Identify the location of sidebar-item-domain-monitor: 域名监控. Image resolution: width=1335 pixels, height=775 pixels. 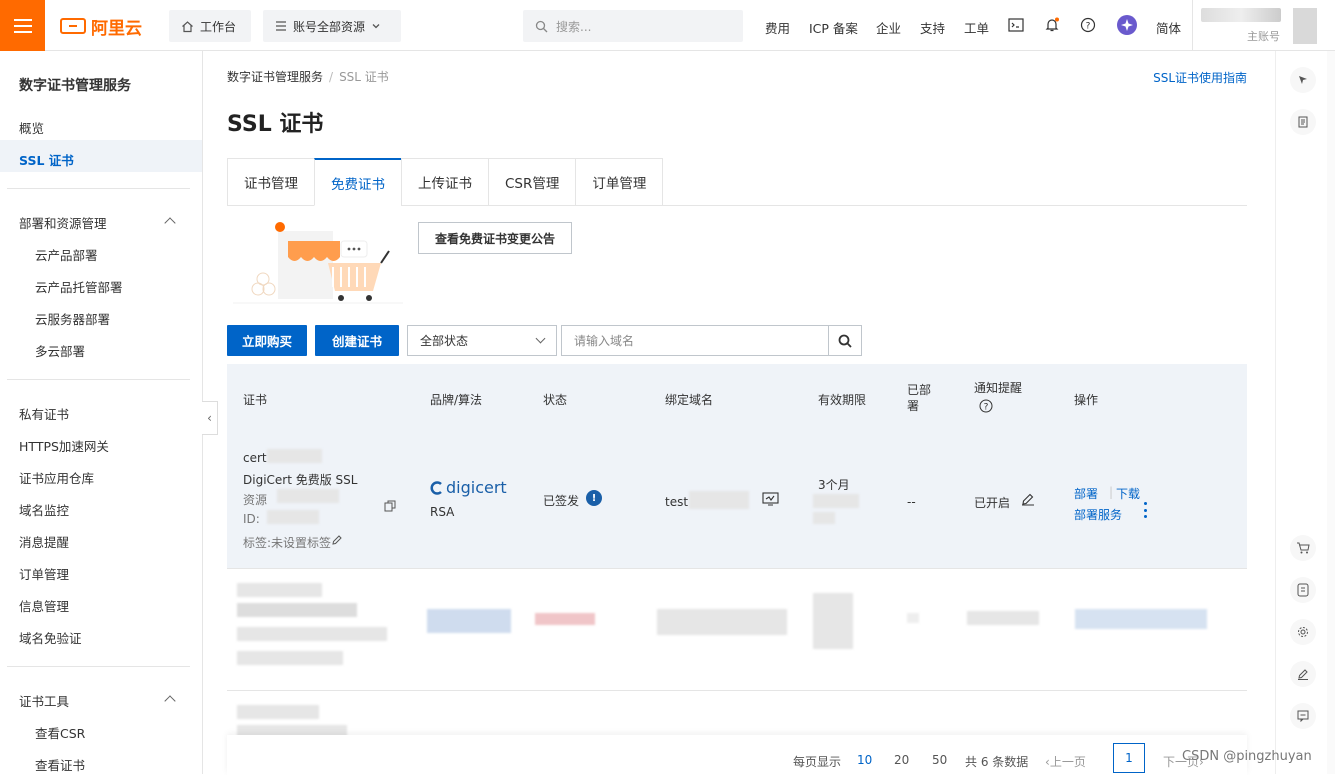
(44, 509).